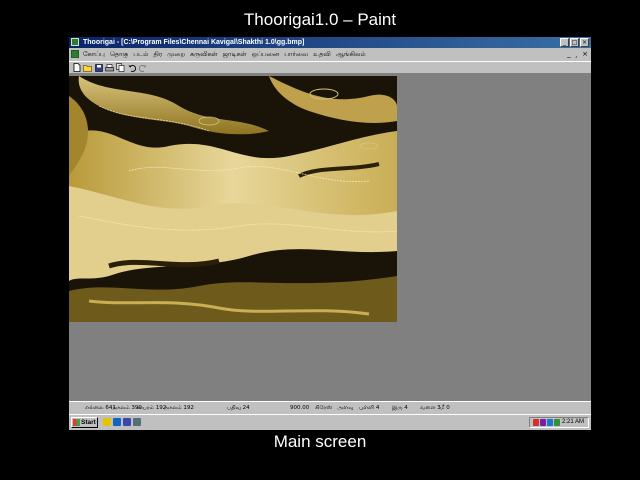 The image size is (640, 480). I want to click on status-dots: புள்ளி 4, so click(369, 408).